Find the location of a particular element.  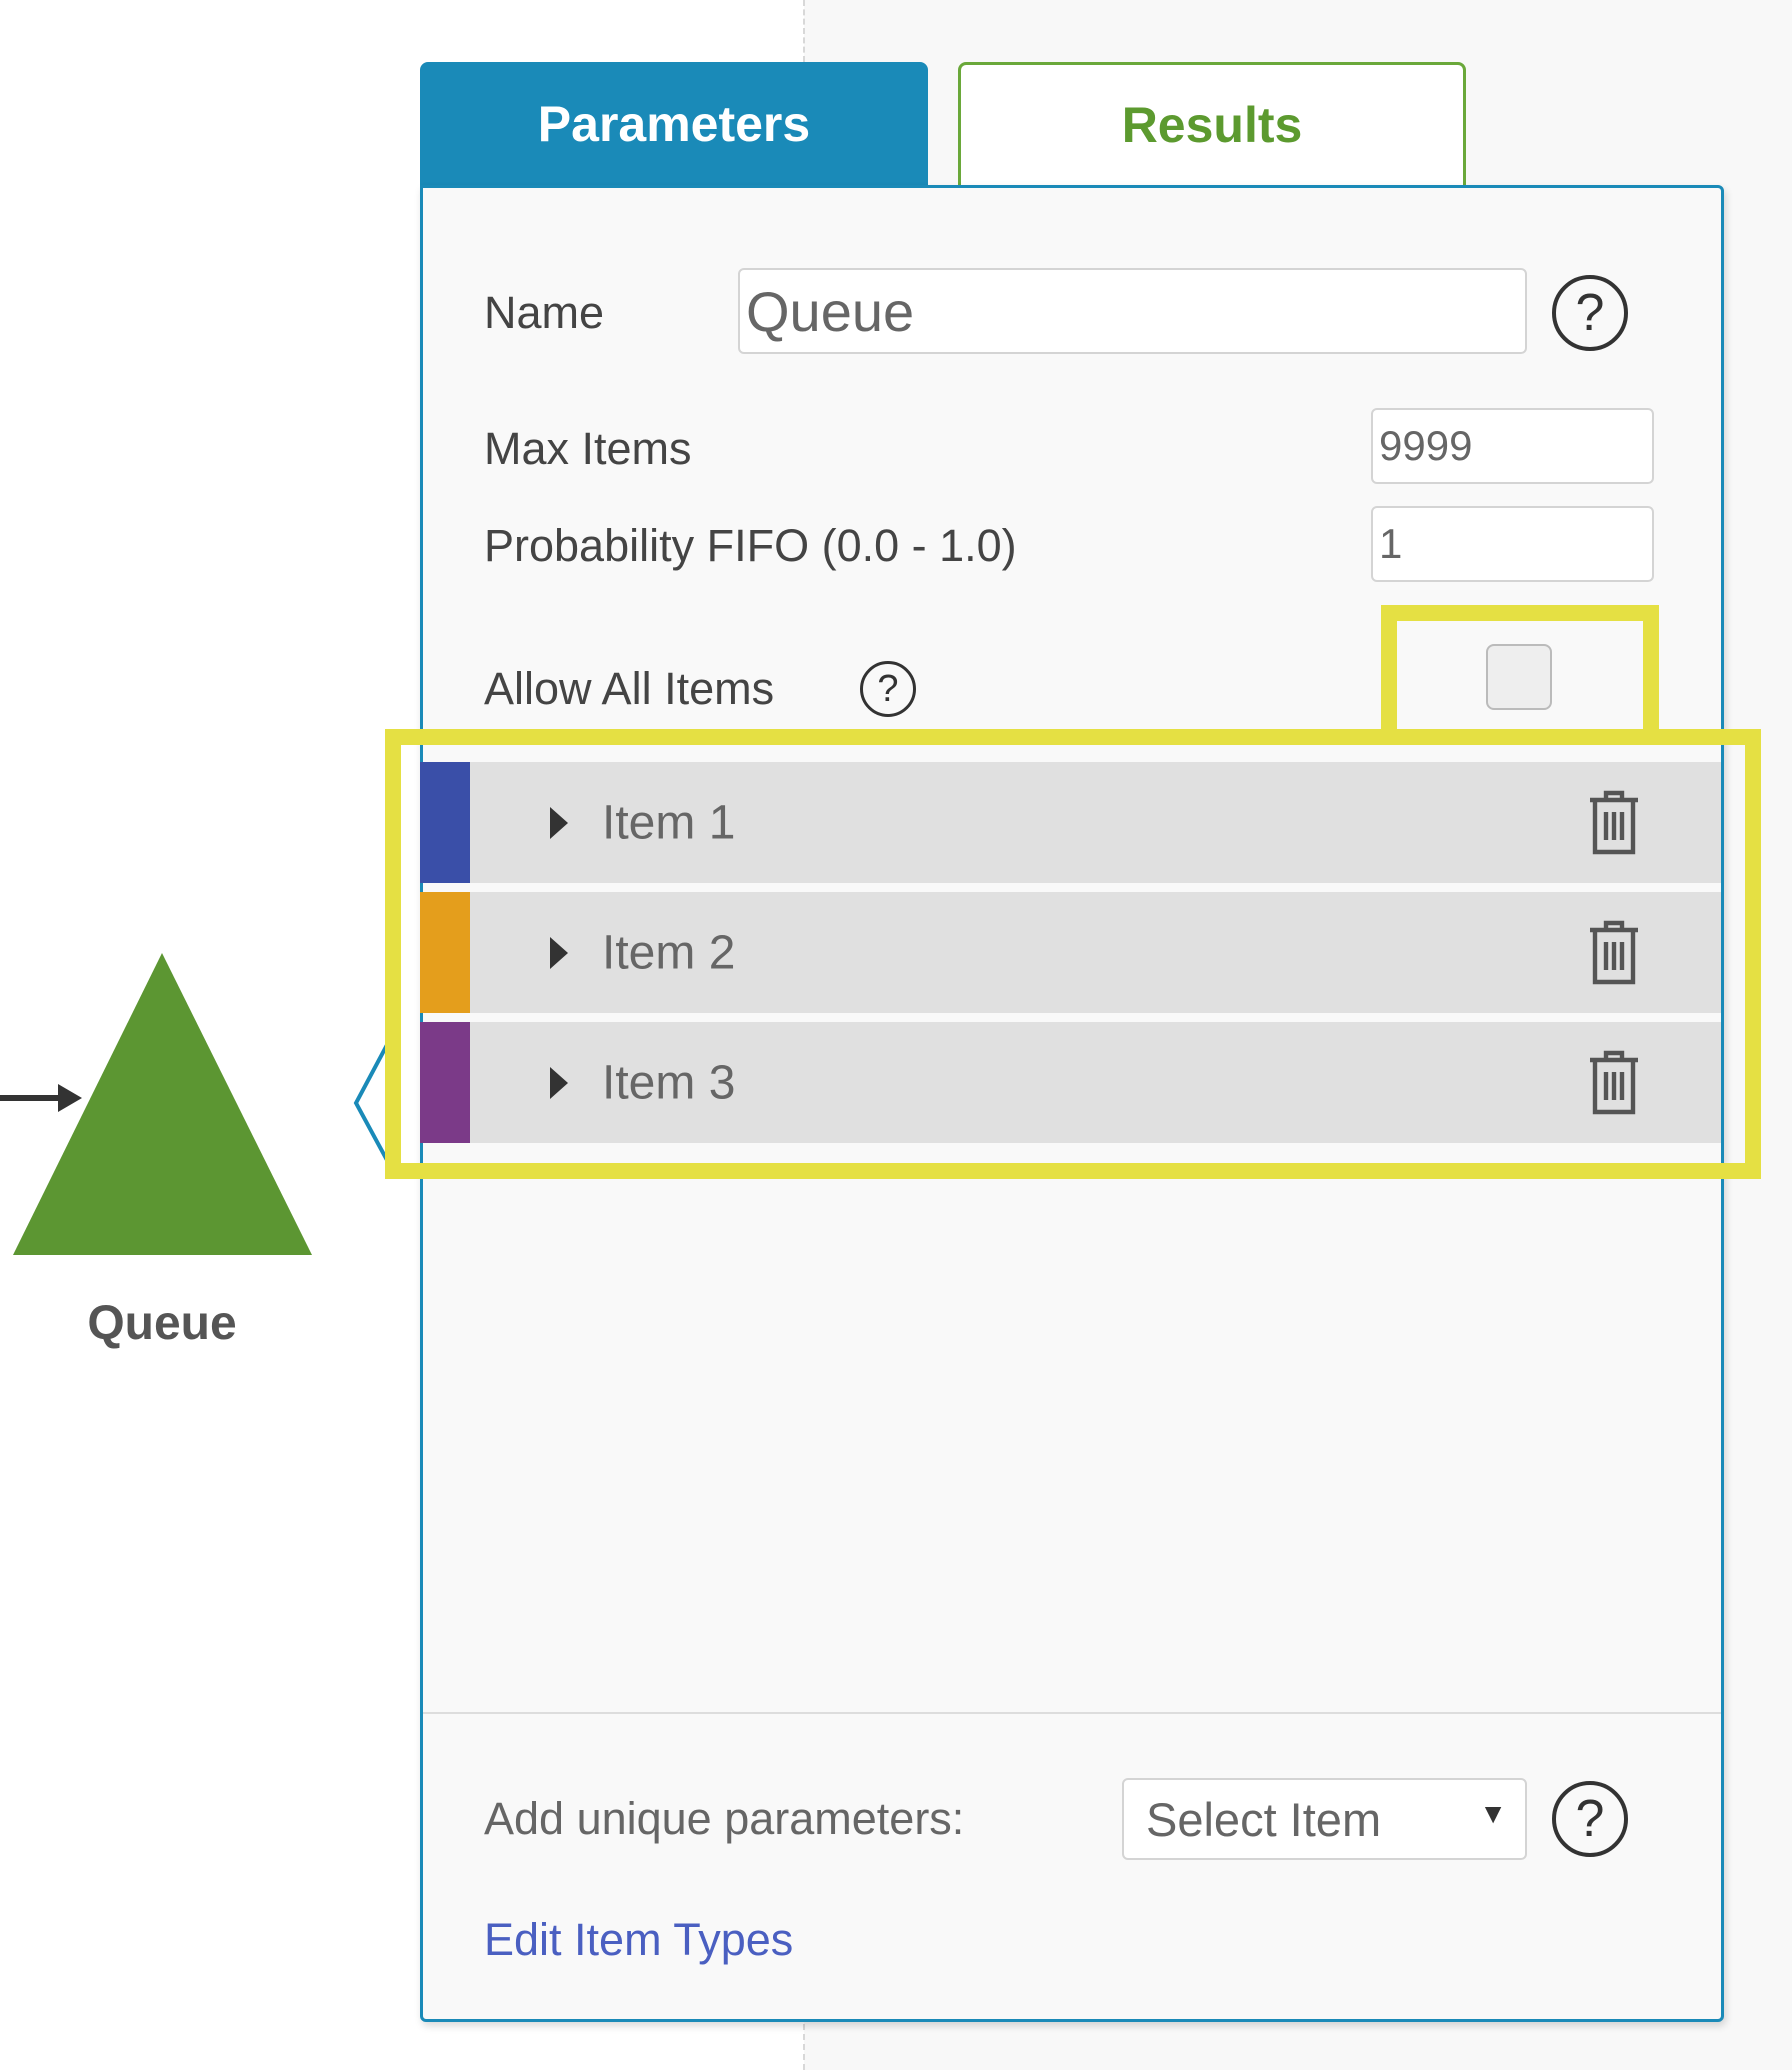

fifo-input: 1 is located at coordinates (1512, 544).